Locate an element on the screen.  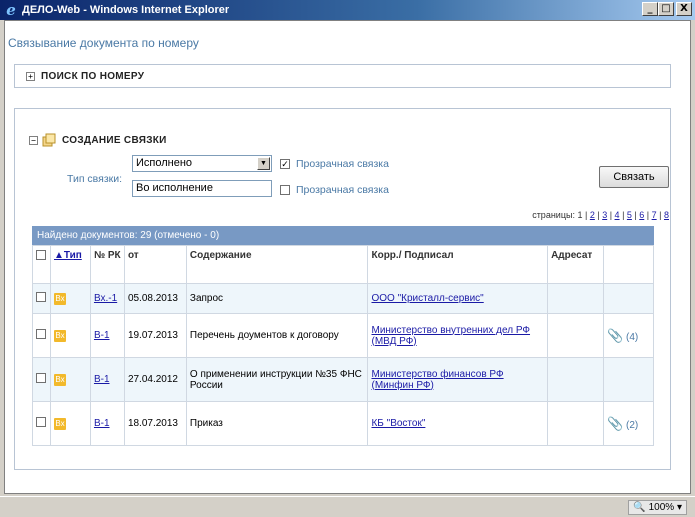
zoom-icon: 🔍 is located at coordinates (639, 507).